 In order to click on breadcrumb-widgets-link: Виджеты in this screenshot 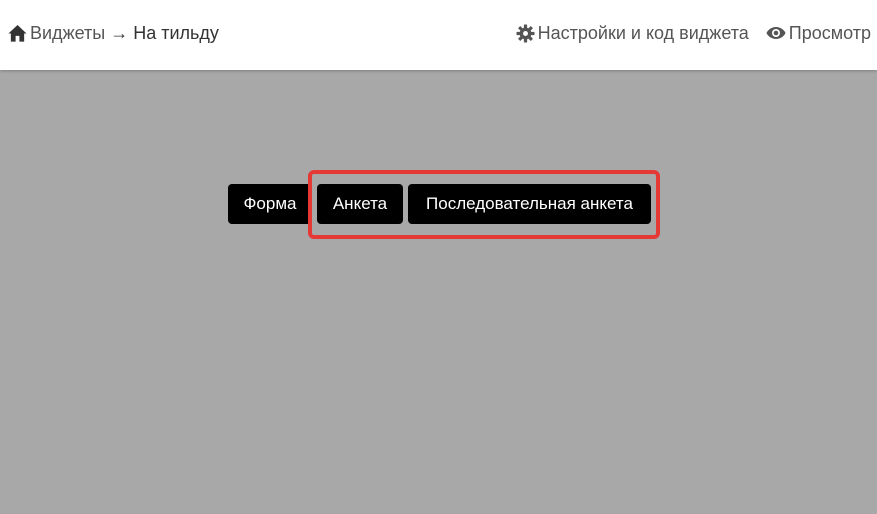, I will do `click(67, 33)`.